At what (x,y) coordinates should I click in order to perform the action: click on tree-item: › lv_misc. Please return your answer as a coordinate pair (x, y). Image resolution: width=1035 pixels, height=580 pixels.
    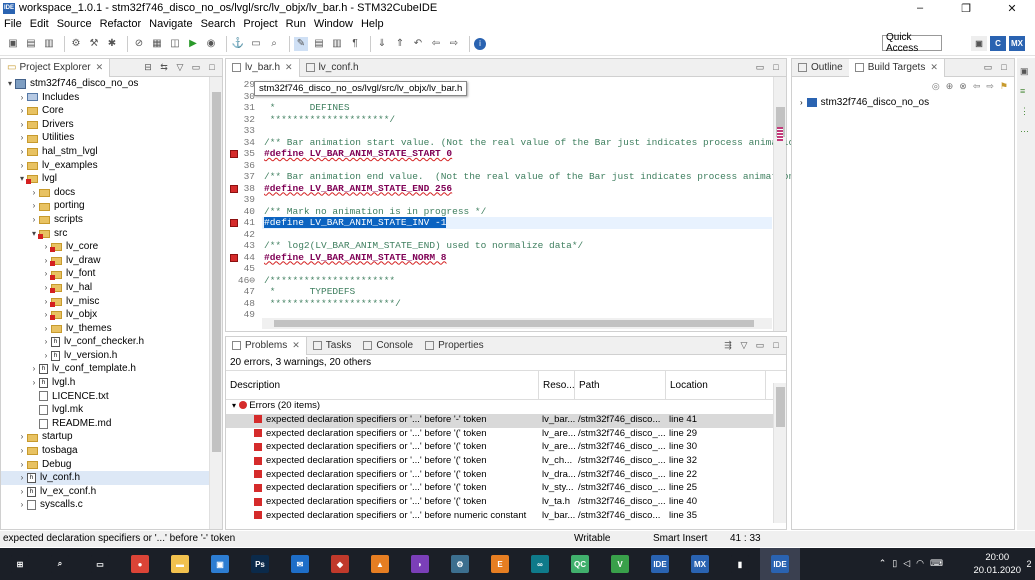
    Looking at the image, I should click on (111, 302).